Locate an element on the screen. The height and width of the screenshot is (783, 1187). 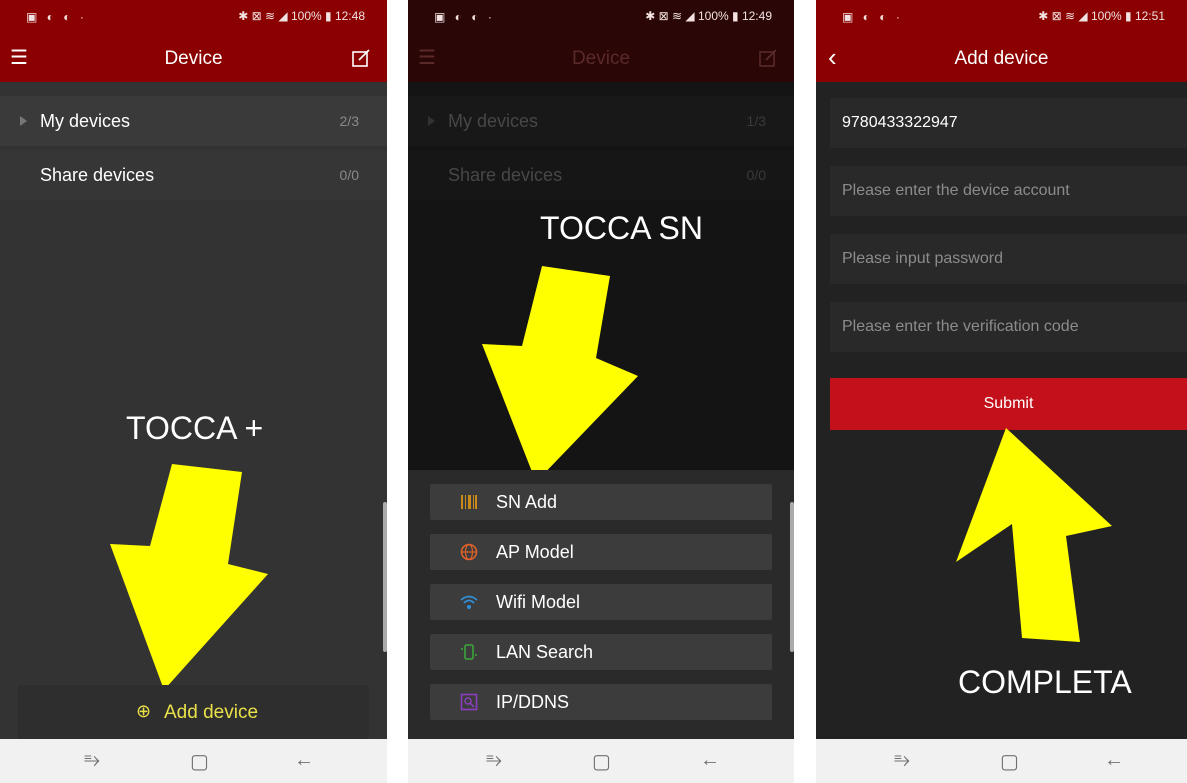
password-input is located at coordinates (1008, 259).